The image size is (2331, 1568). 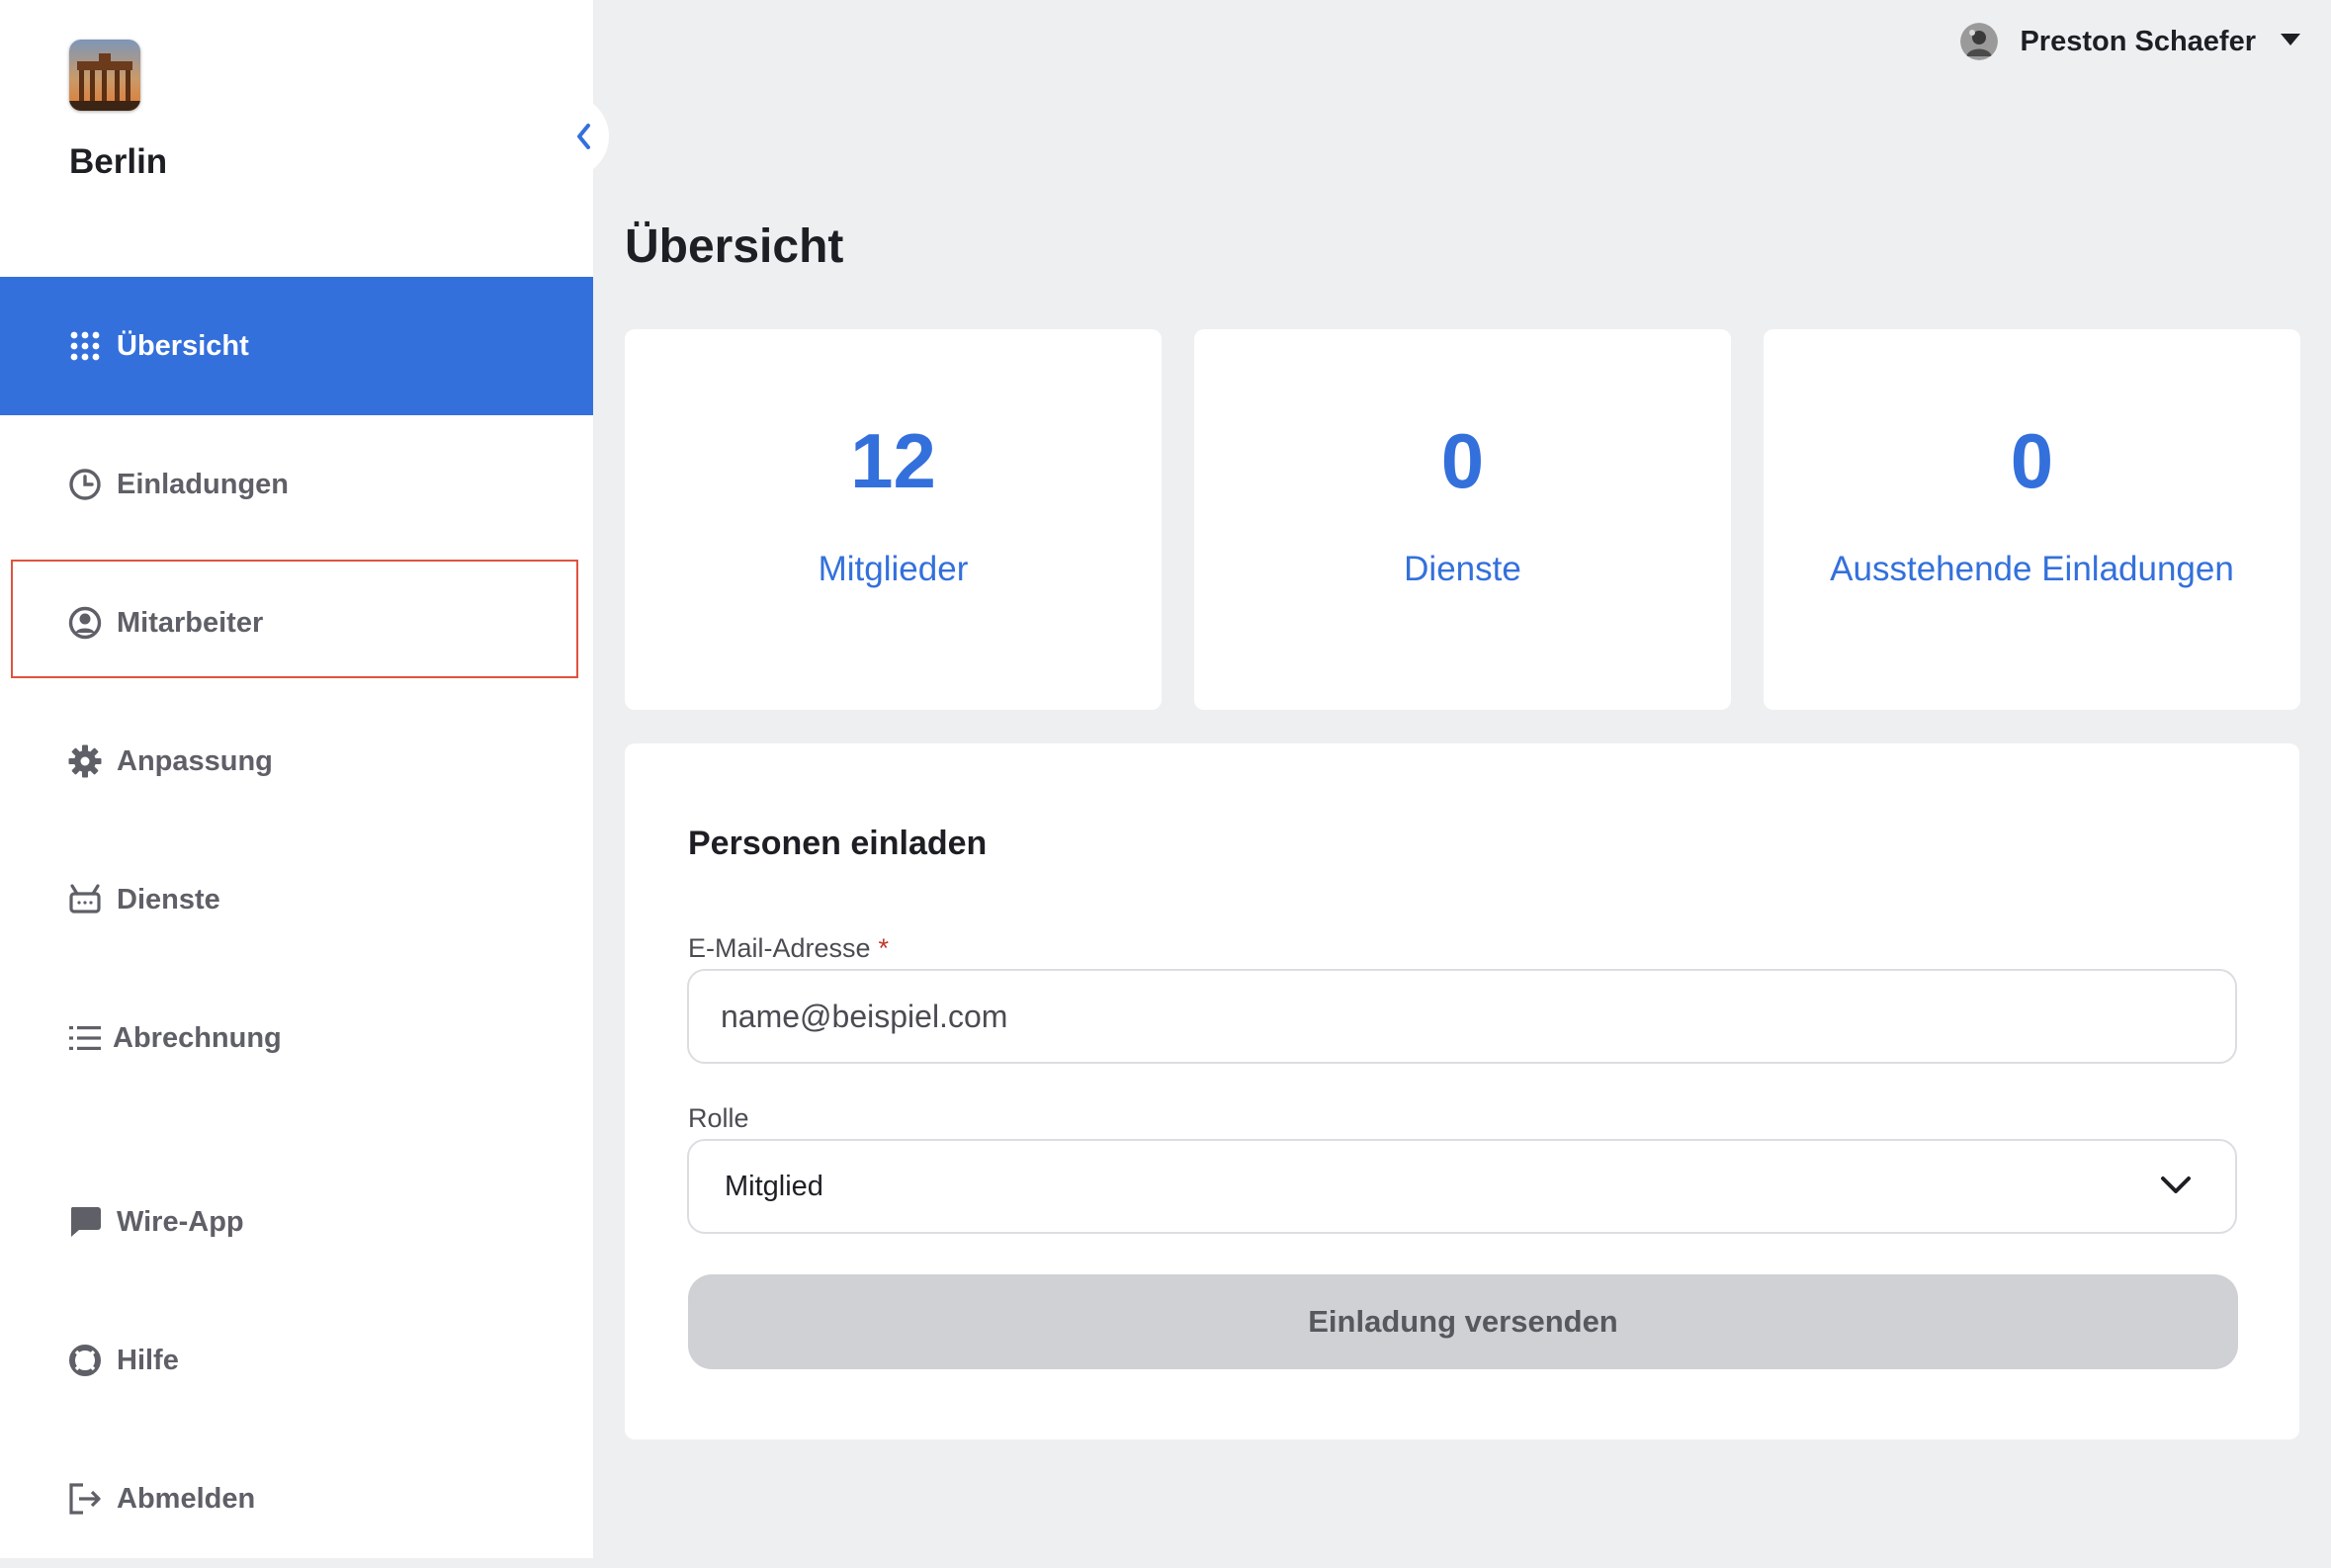 I want to click on sidebar-item-label: Anpassung, so click(x=195, y=760).